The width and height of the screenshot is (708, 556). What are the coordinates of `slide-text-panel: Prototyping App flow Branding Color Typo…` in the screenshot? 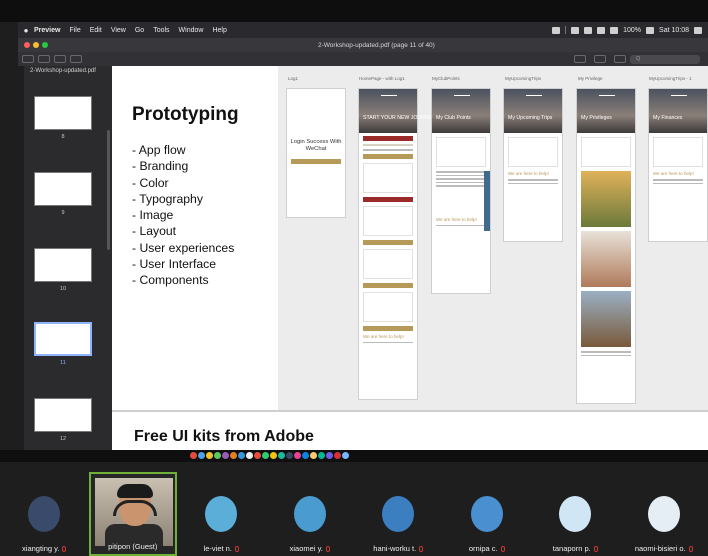 It's located at (195, 238).